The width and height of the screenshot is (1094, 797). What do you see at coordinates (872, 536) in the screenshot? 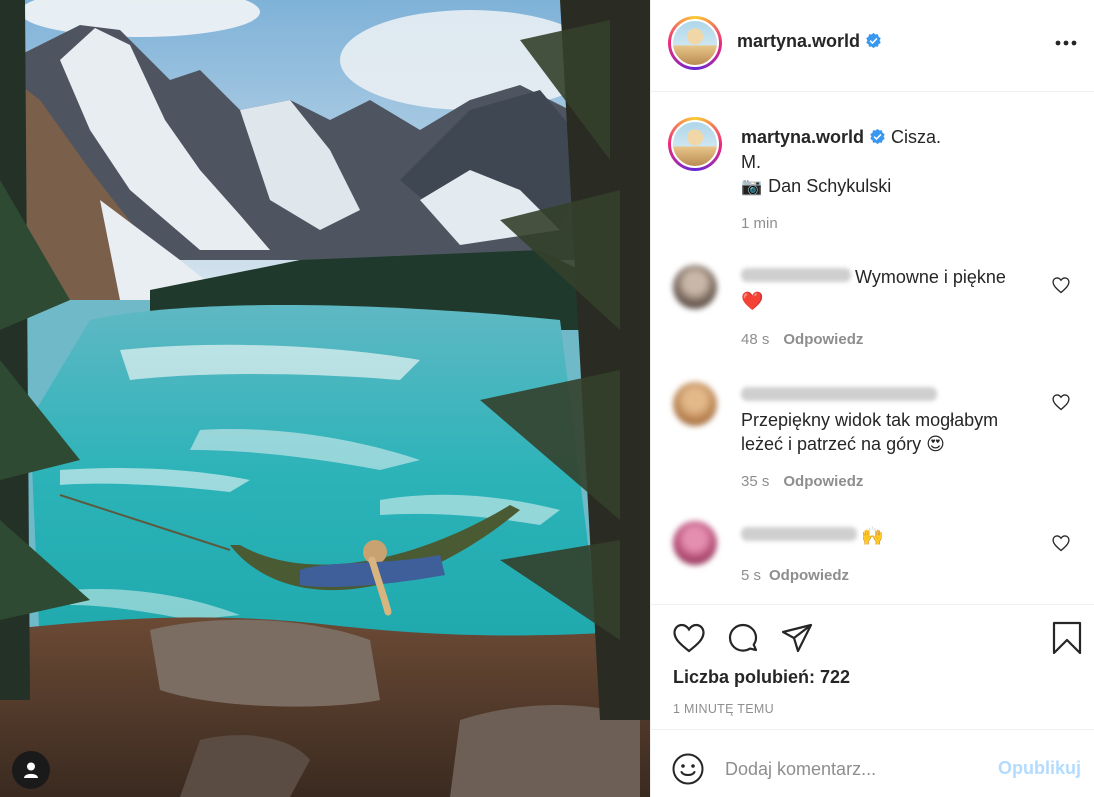
I see `comment-emoji: 🙌` at bounding box center [872, 536].